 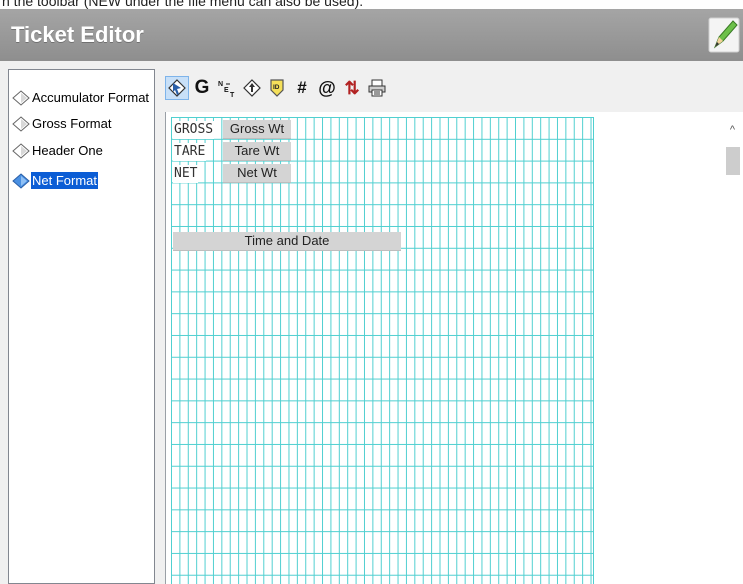 I want to click on id-badge-button: ID, so click(x=277, y=88).